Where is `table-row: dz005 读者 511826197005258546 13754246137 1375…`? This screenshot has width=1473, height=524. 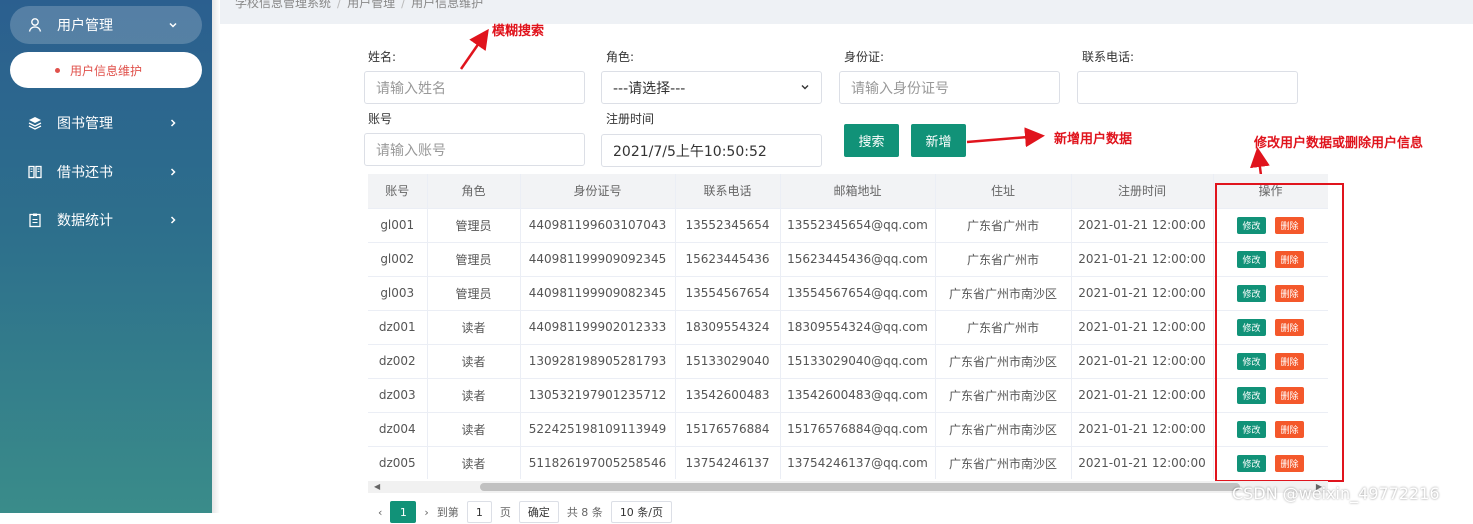
table-row: dz005 读者 511826197005258546 13754246137 1375… is located at coordinates (848, 462).